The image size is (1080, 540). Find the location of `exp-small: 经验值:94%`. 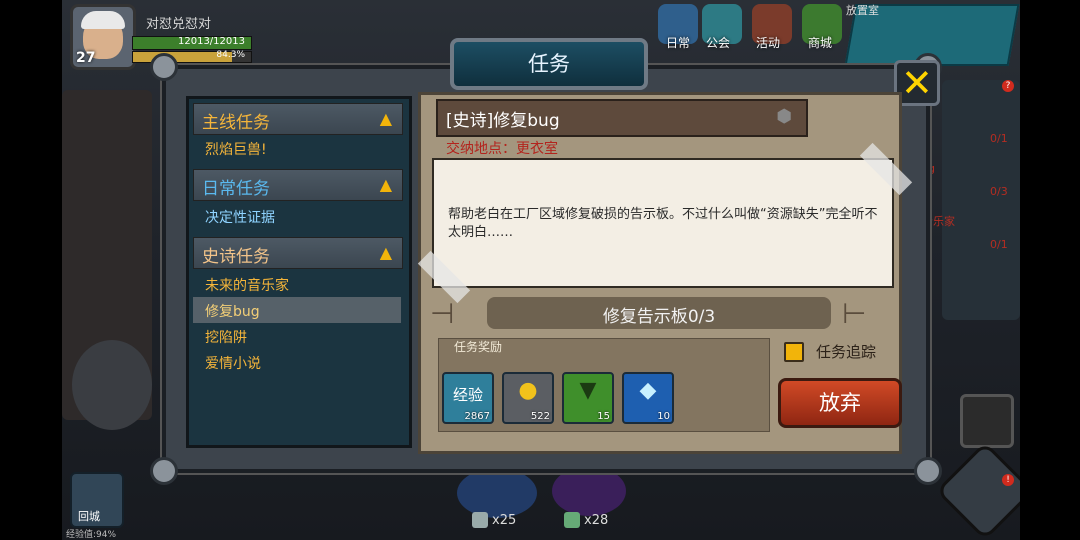

exp-small: 经验值:94% is located at coordinates (91, 535).